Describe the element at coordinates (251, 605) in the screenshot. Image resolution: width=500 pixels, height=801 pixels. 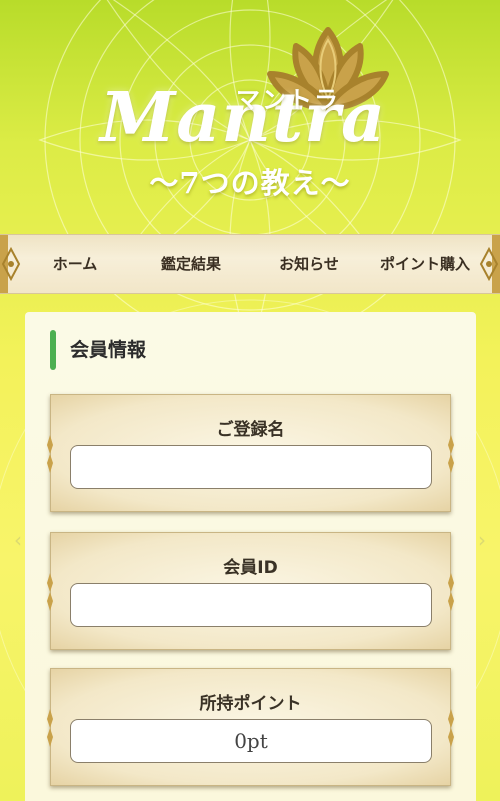
I see `member-id-field` at that location.